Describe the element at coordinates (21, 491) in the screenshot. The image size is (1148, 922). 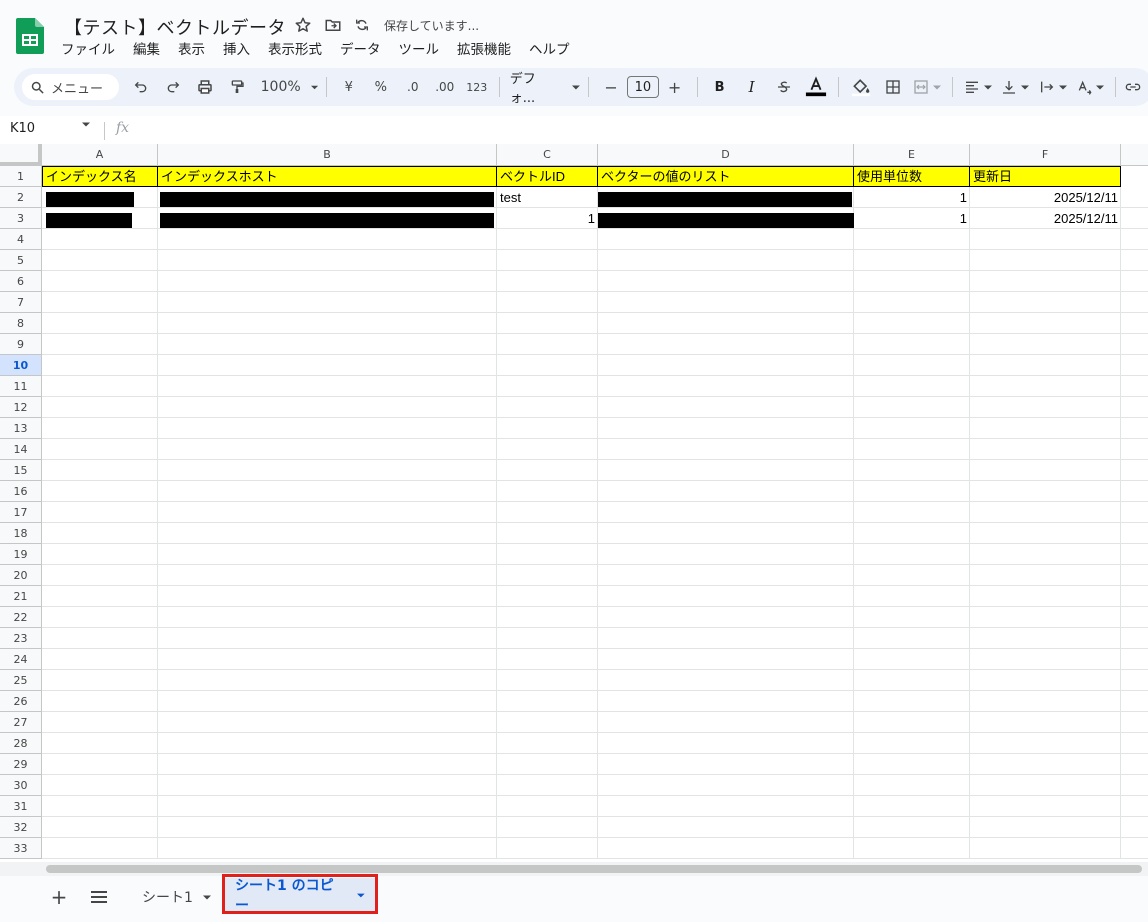
I see `row-header: 16` at that location.